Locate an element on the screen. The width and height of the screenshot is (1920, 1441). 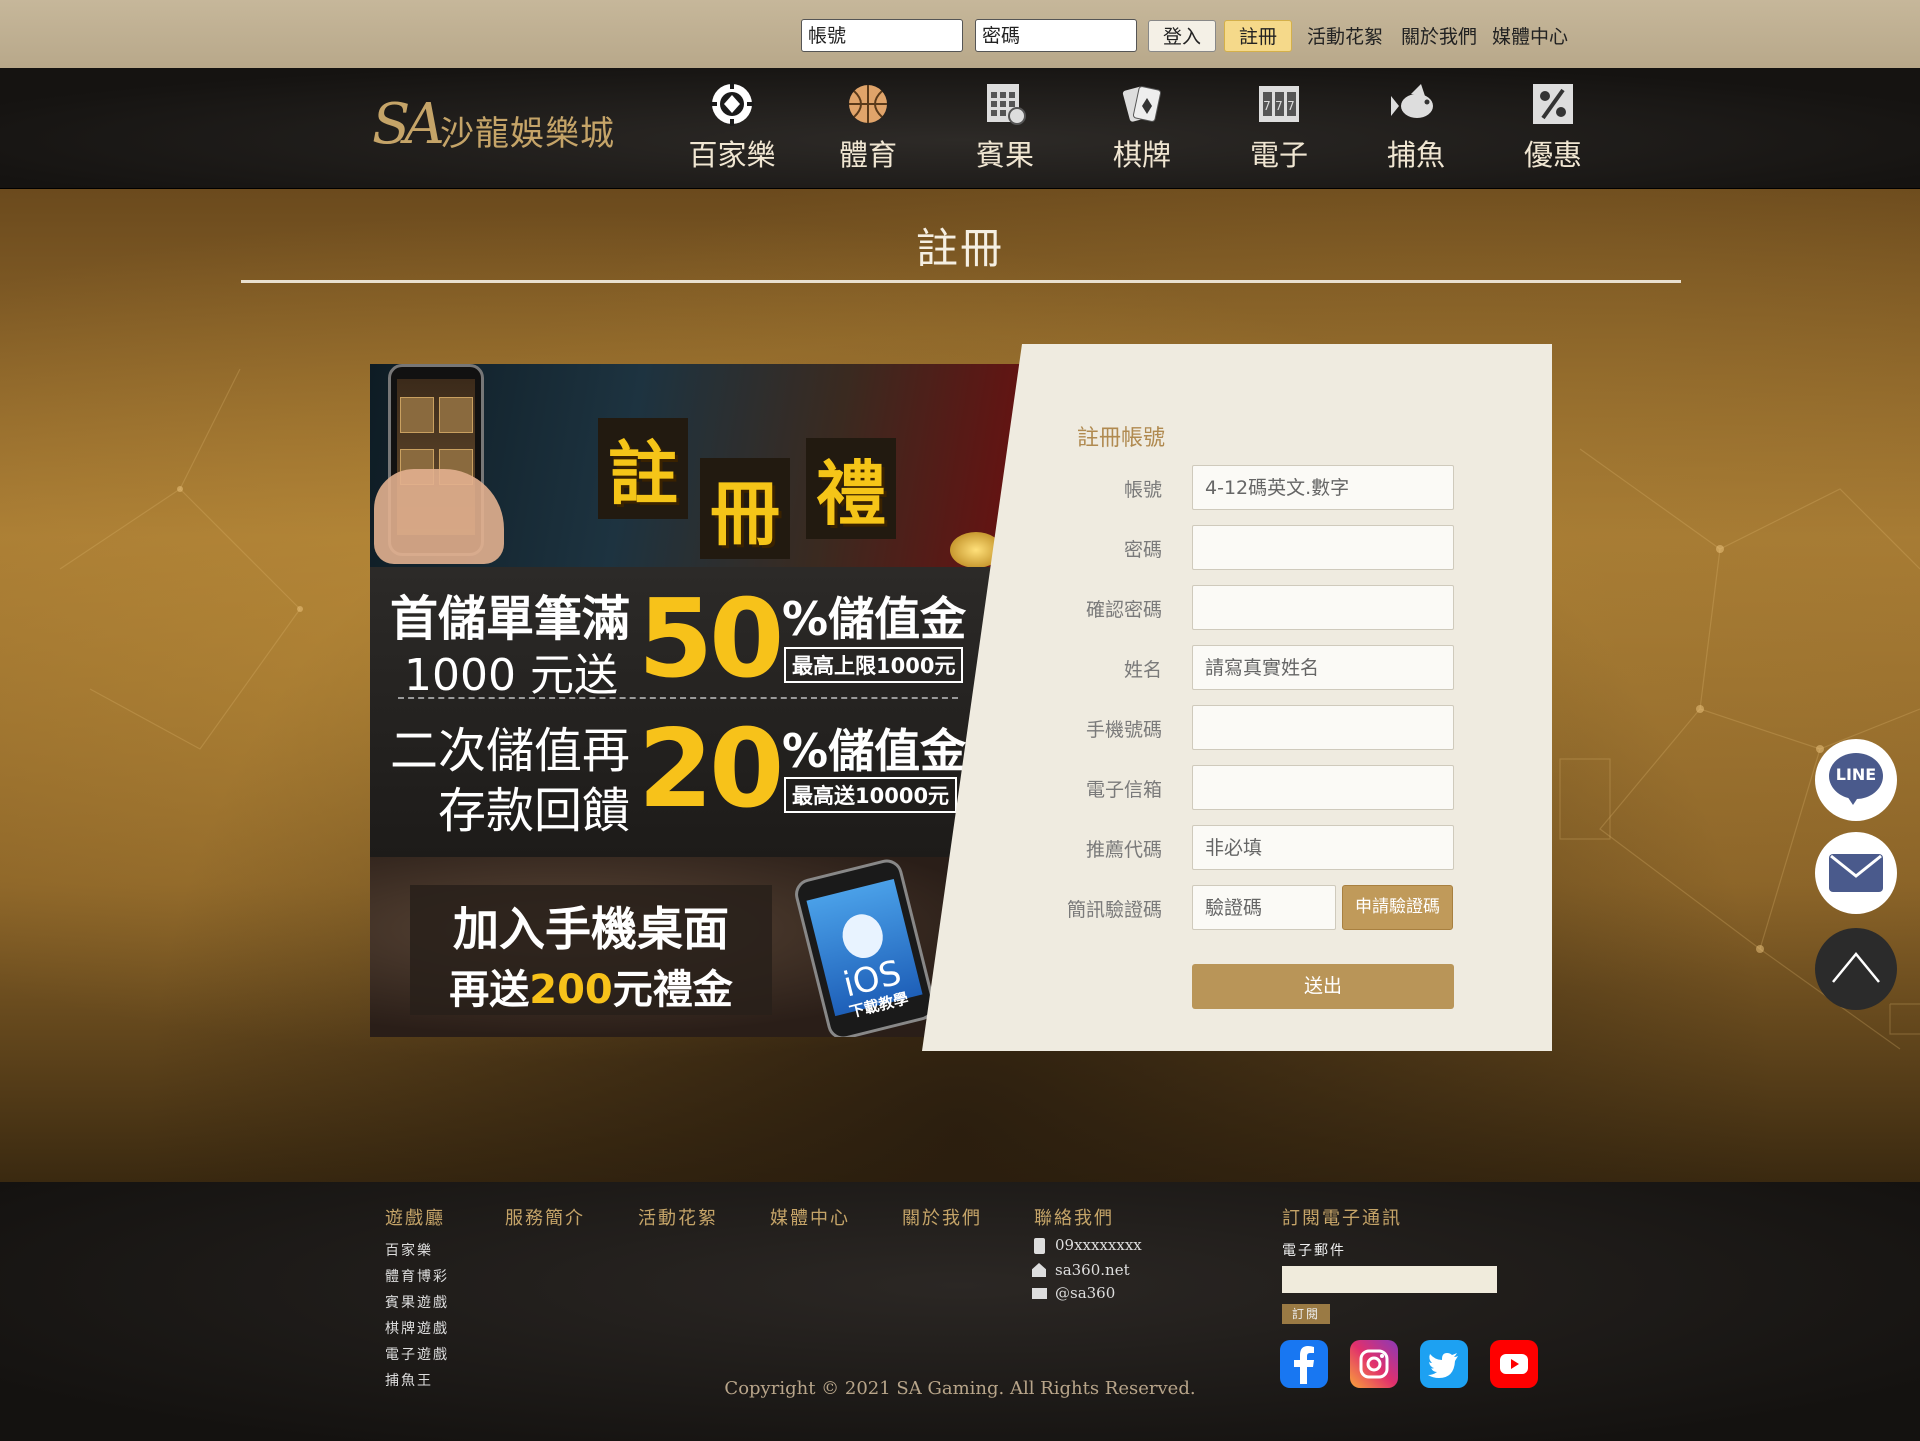
nav-label: 百家樂 is located at coordinates (732, 155).